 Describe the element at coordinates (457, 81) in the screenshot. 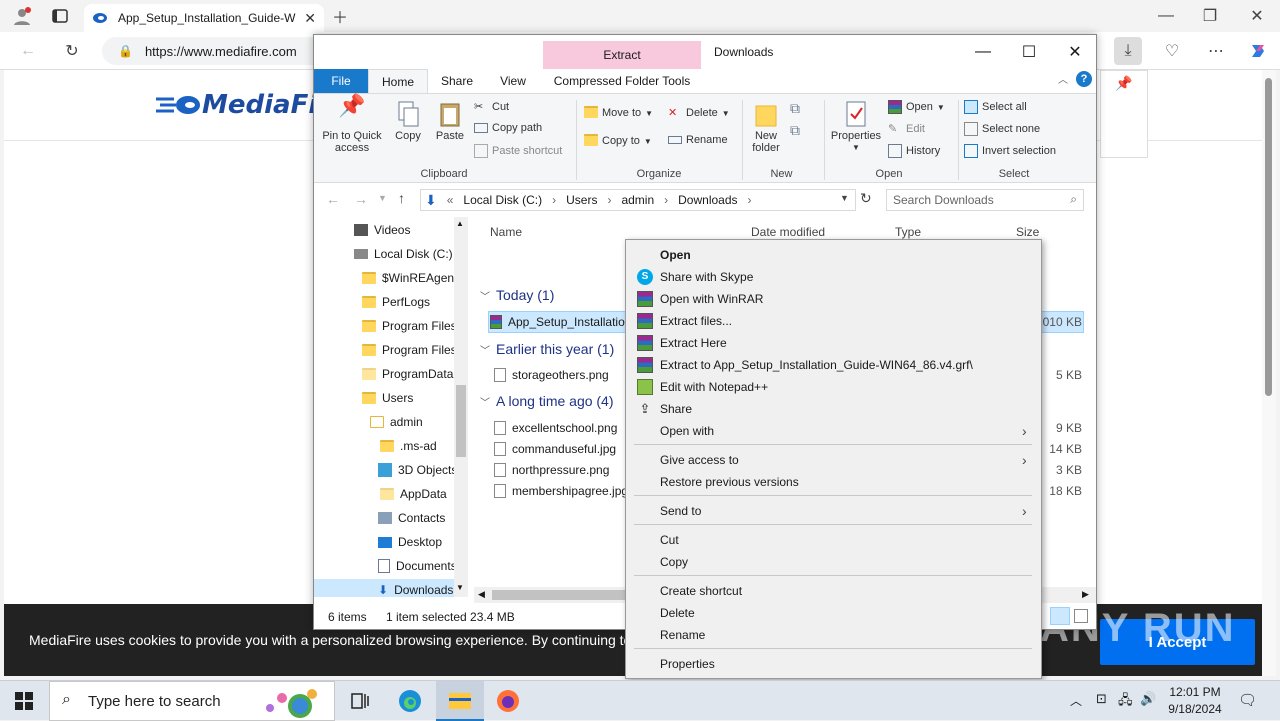

I see `tab-share: Share` at that location.